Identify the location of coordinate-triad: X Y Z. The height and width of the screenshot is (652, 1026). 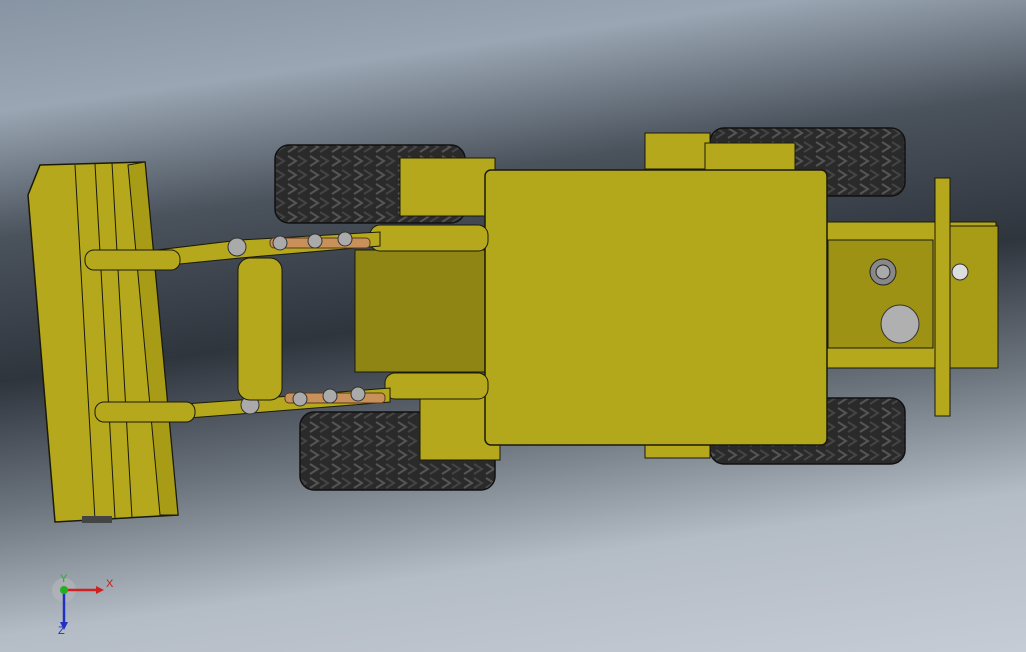
(83, 605).